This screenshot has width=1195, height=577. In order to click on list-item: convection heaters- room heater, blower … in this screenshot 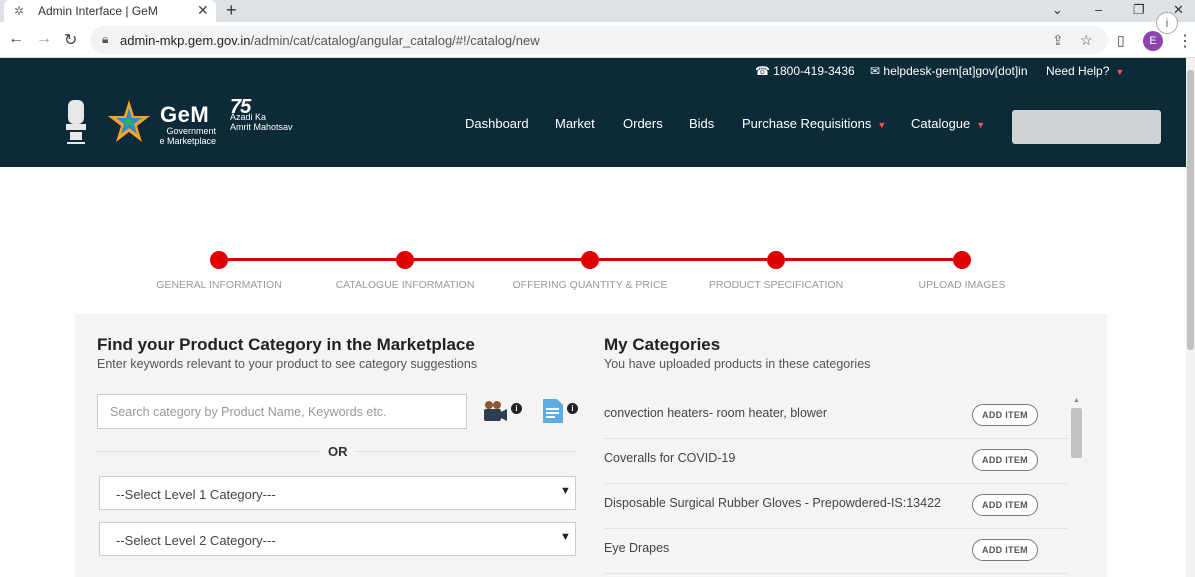, I will do `click(836, 416)`.